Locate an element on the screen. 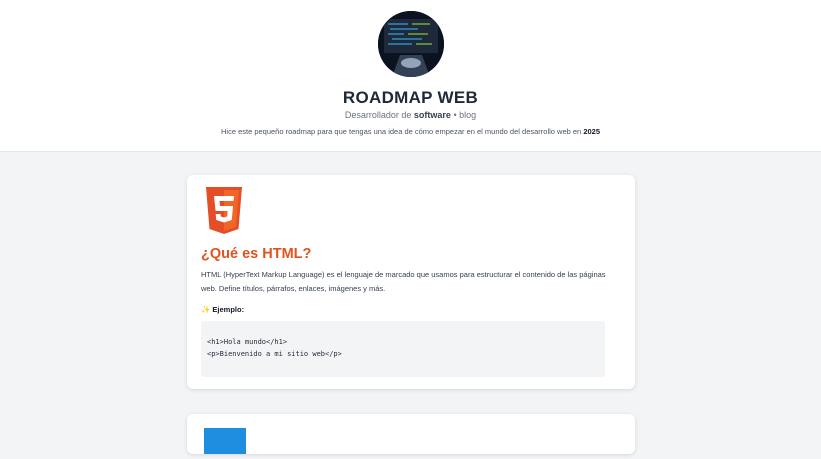 Image resolution: width=821 pixels, height=459 pixels. css-card is located at coordinates (411, 434).